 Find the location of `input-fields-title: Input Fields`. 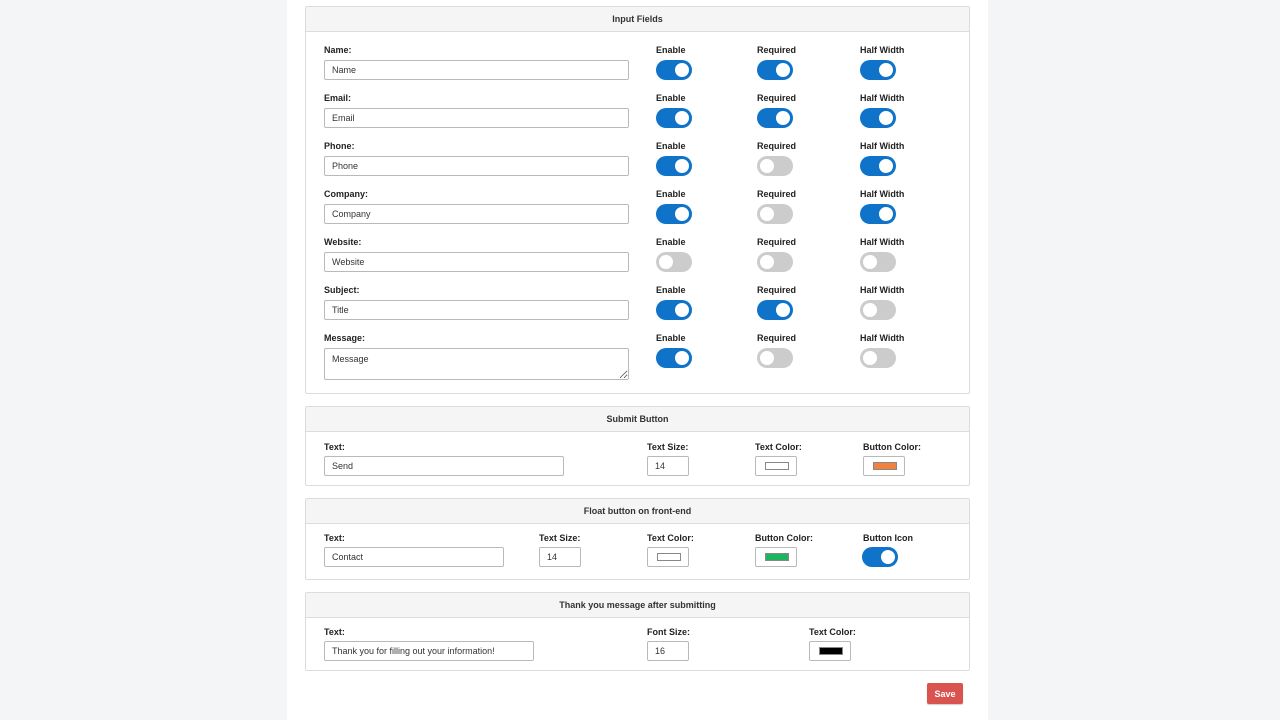

input-fields-title: Input Fields is located at coordinates (637, 19).